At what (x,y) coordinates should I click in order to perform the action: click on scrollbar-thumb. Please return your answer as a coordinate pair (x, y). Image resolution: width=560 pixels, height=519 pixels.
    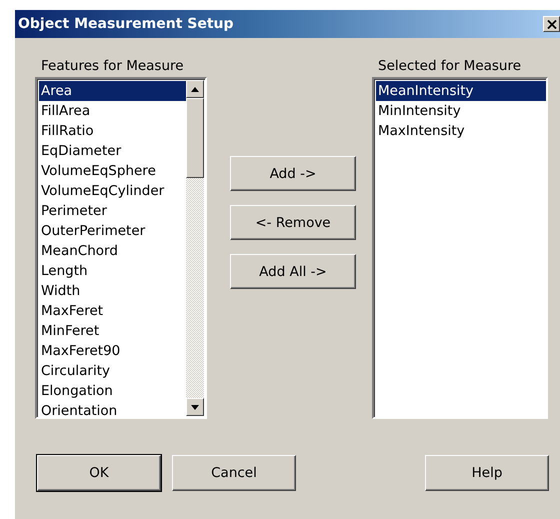
    Looking at the image, I should click on (195, 138).